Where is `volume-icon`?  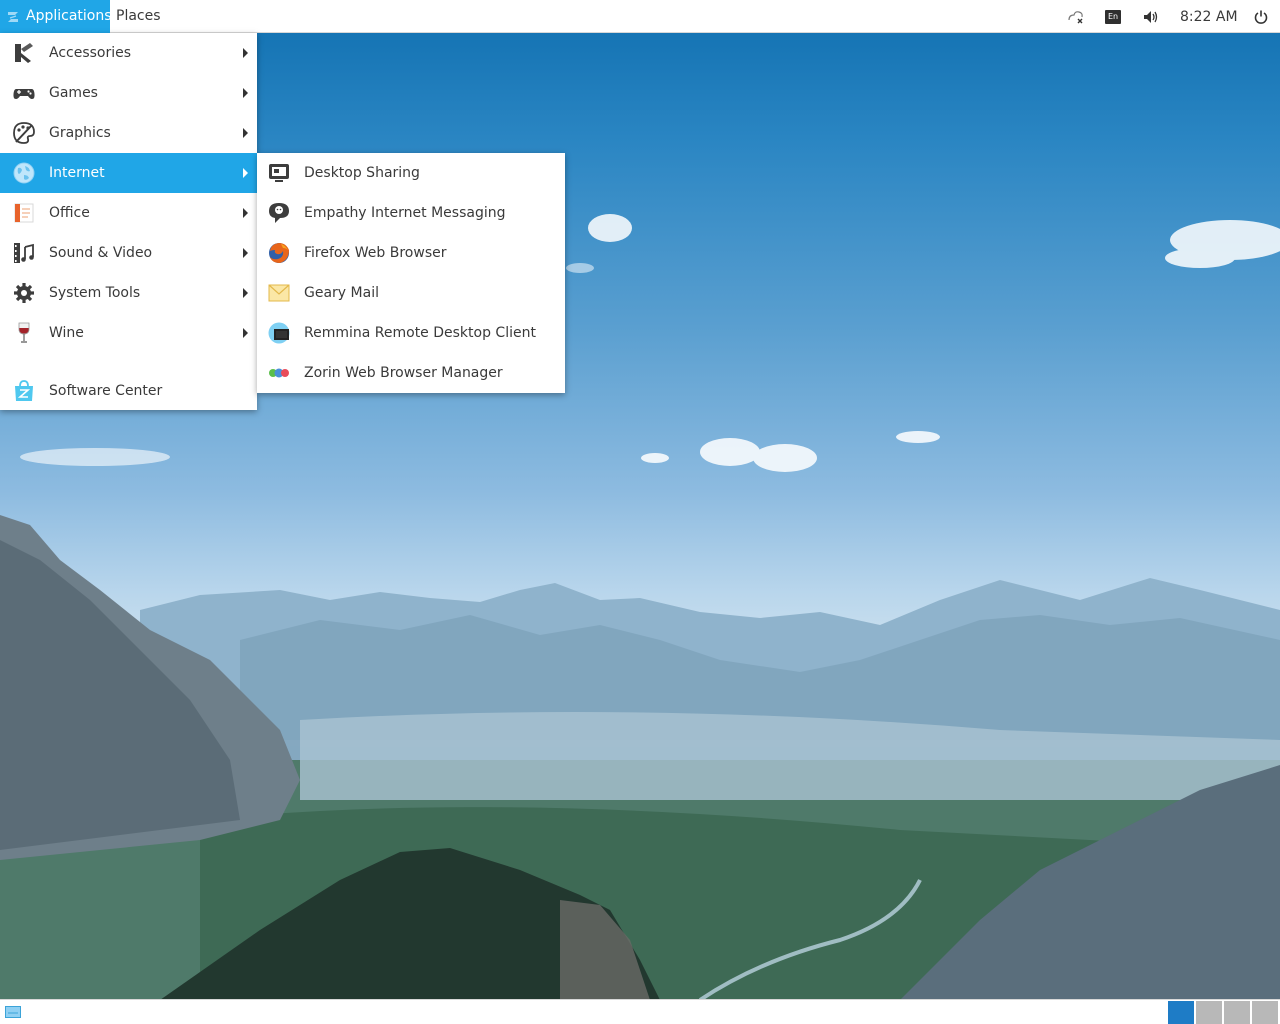 volume-icon is located at coordinates (1151, 16).